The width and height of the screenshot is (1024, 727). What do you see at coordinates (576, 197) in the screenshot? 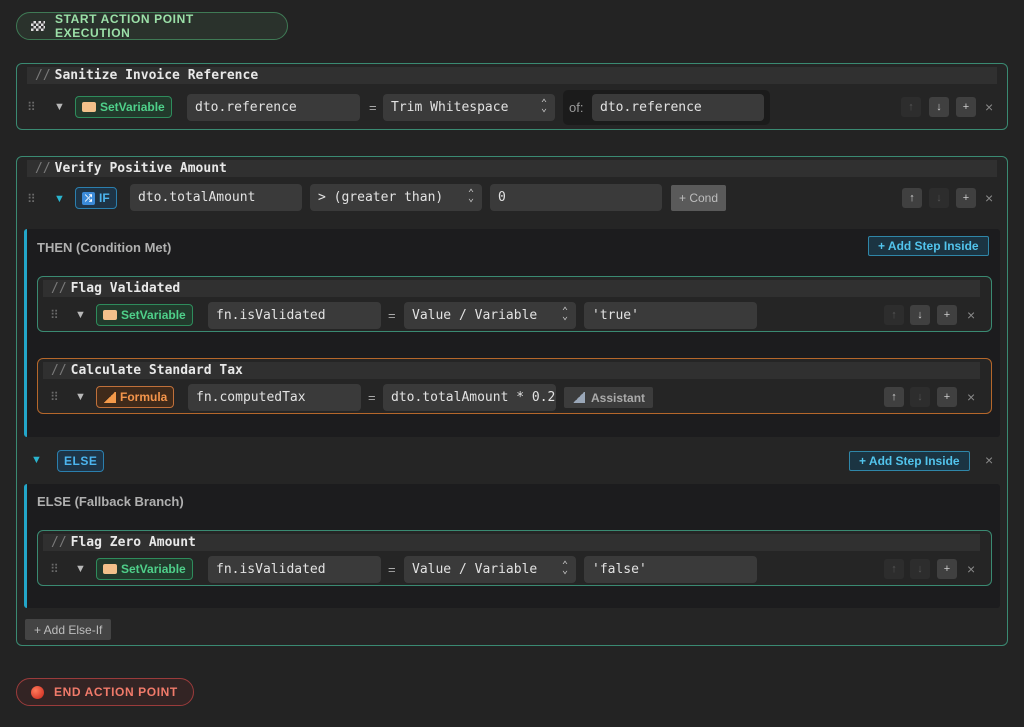
I see `condition-right-input: 0` at bounding box center [576, 197].